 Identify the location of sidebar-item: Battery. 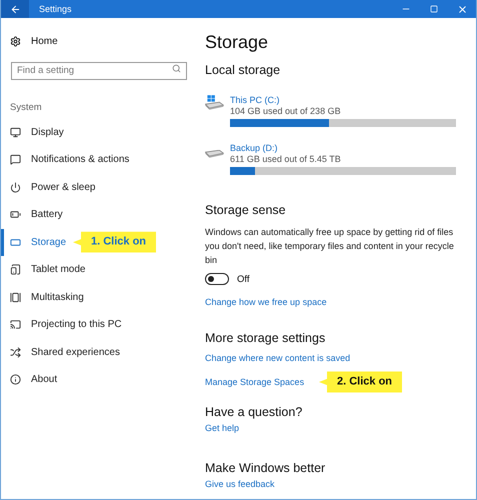
(99, 214).